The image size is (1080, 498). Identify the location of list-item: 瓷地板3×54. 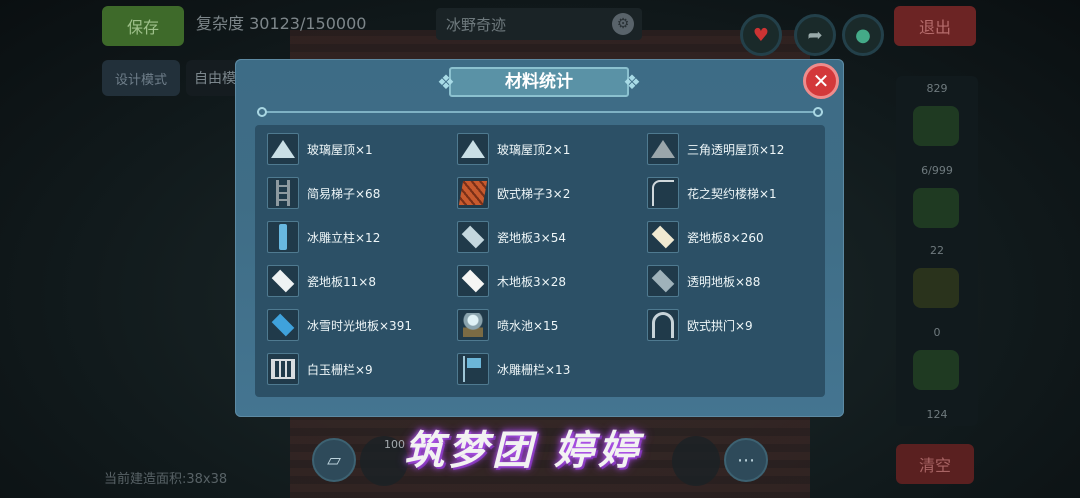
(511, 237).